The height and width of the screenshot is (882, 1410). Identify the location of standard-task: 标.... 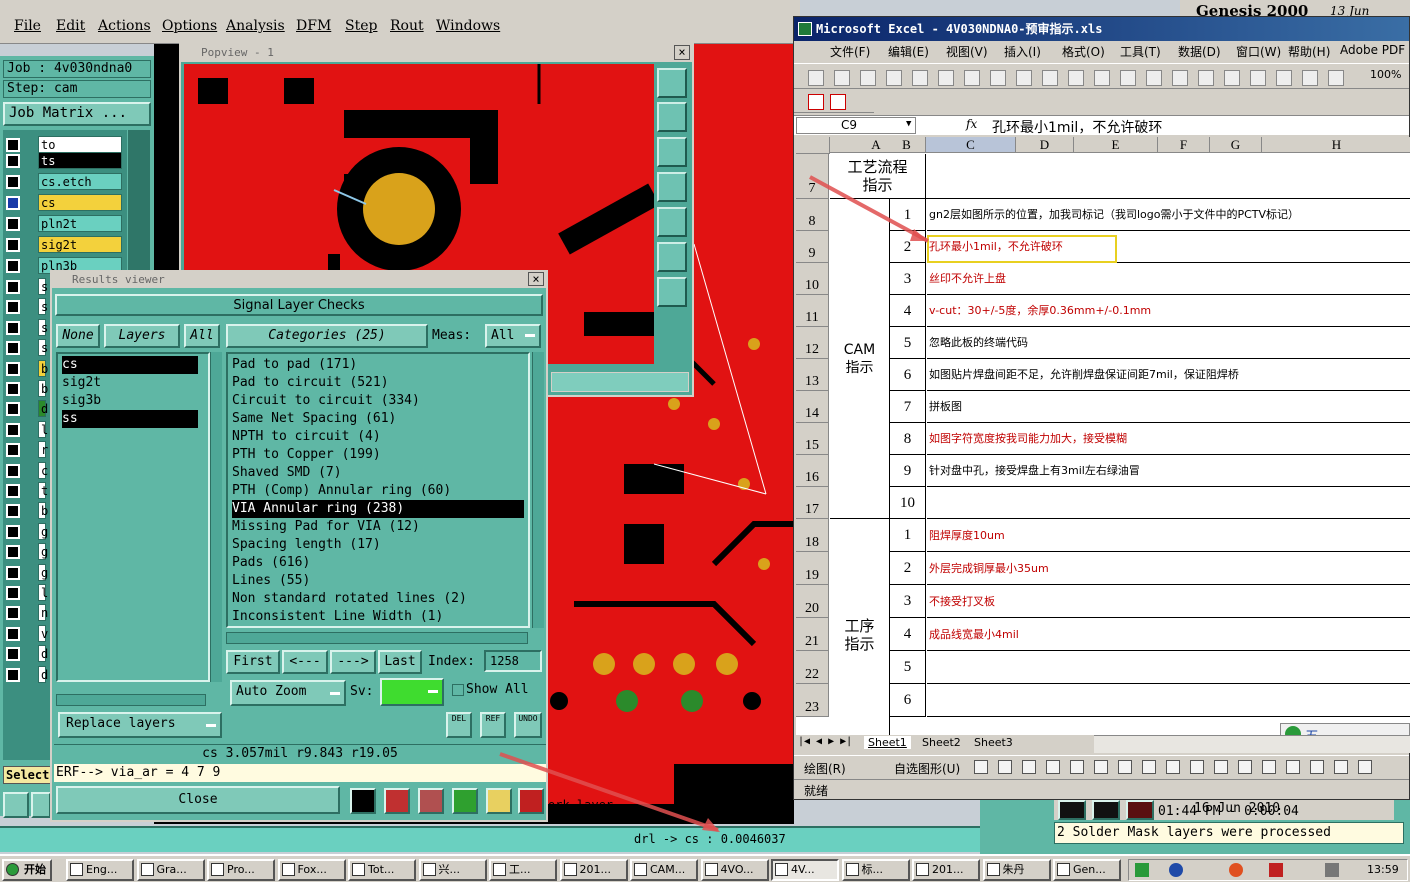
(875, 870).